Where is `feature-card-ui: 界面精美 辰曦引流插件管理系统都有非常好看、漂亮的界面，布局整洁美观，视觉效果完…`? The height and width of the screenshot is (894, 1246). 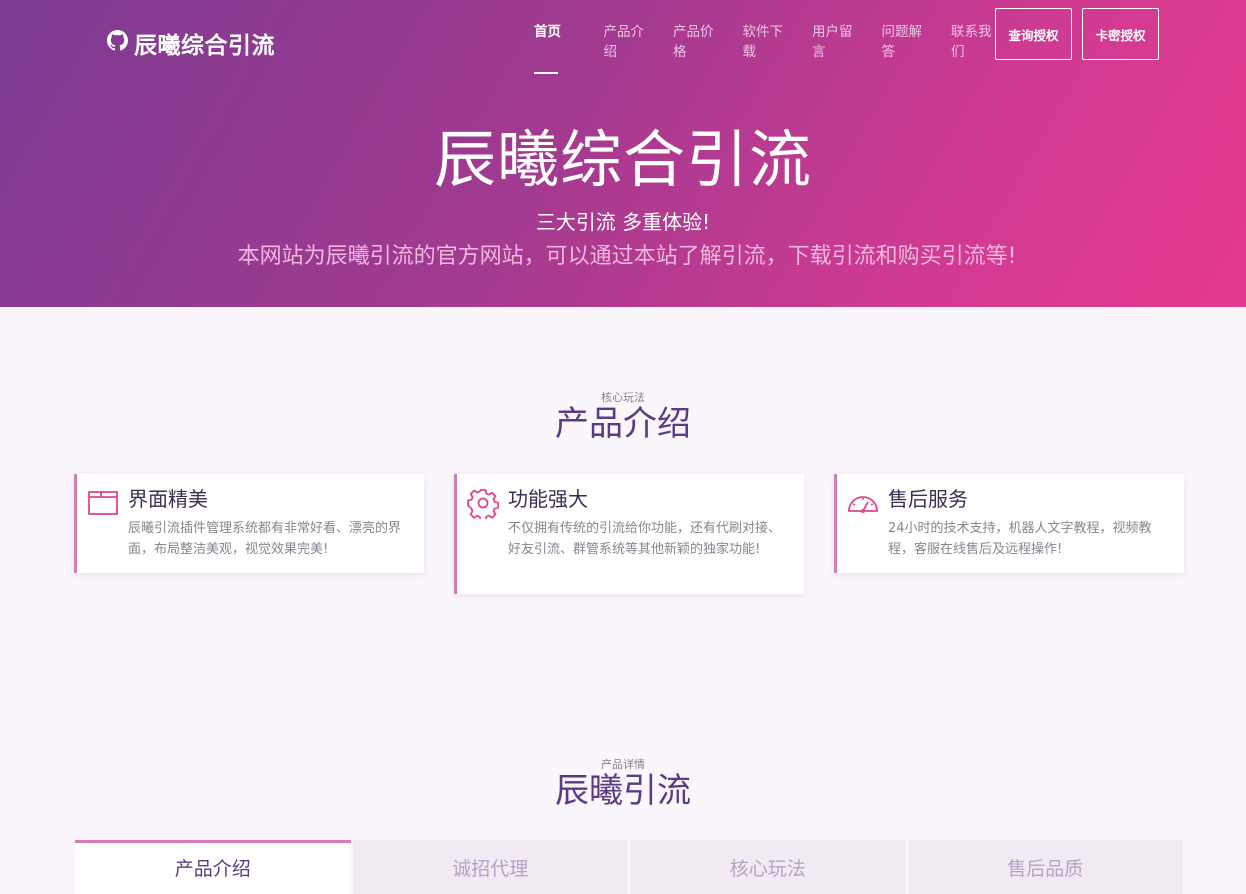 feature-card-ui: 界面精美 辰曦引流插件管理系统都有非常好看、漂亮的界面，布局整洁美观，视觉效果完… is located at coordinates (249, 523).